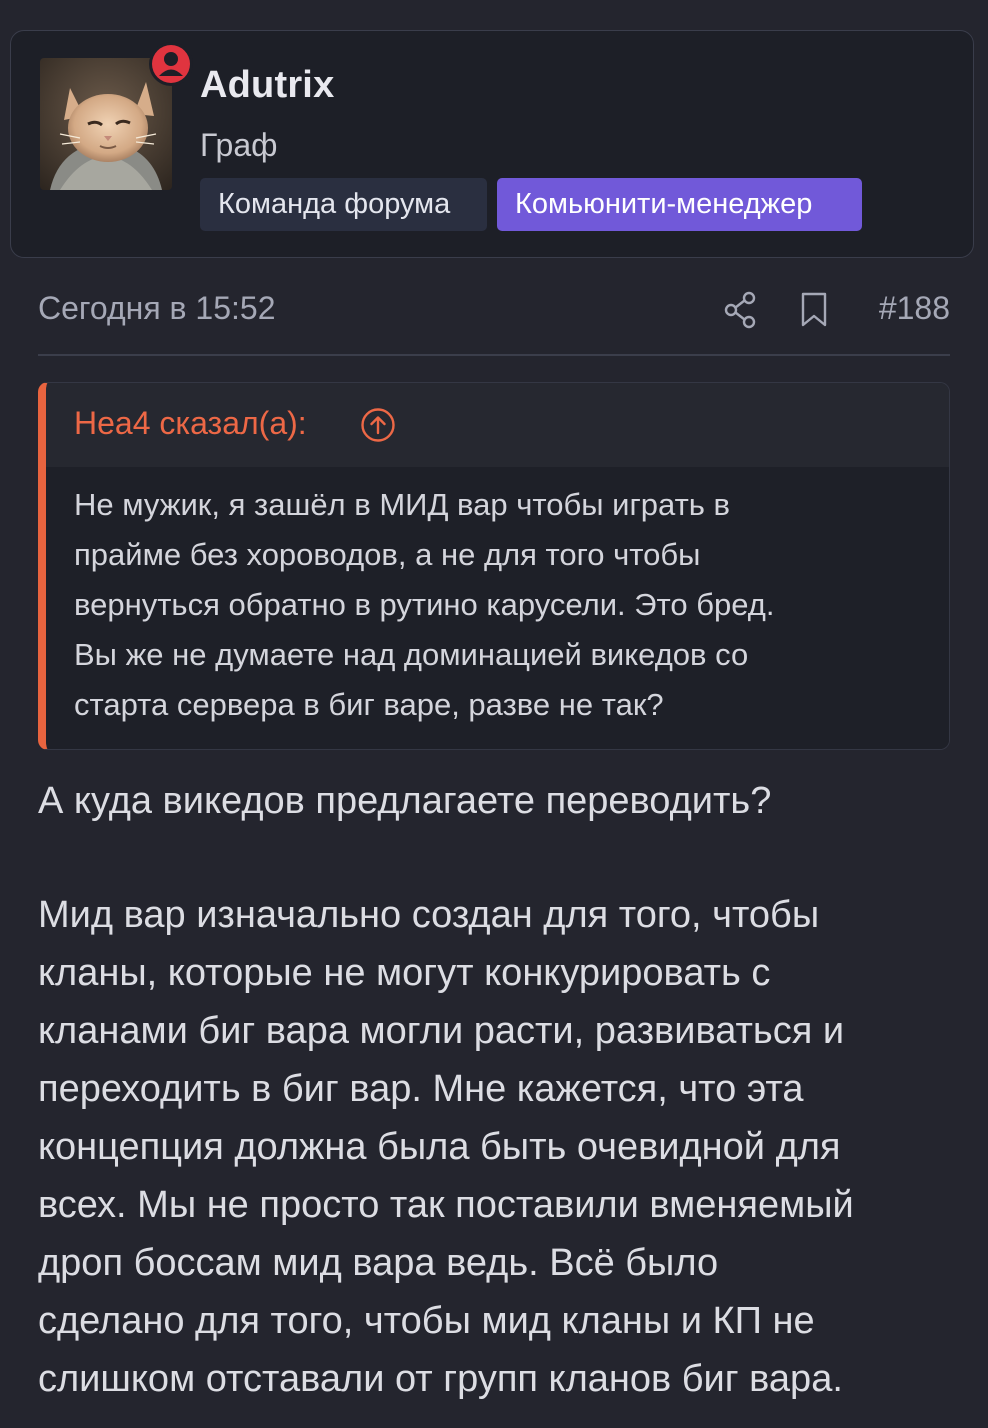 The width and height of the screenshot is (988, 1428). What do you see at coordinates (378, 1263) in the screenshot?
I see `message-line: дроп боссам мид вара ведь. Всё было` at bounding box center [378, 1263].